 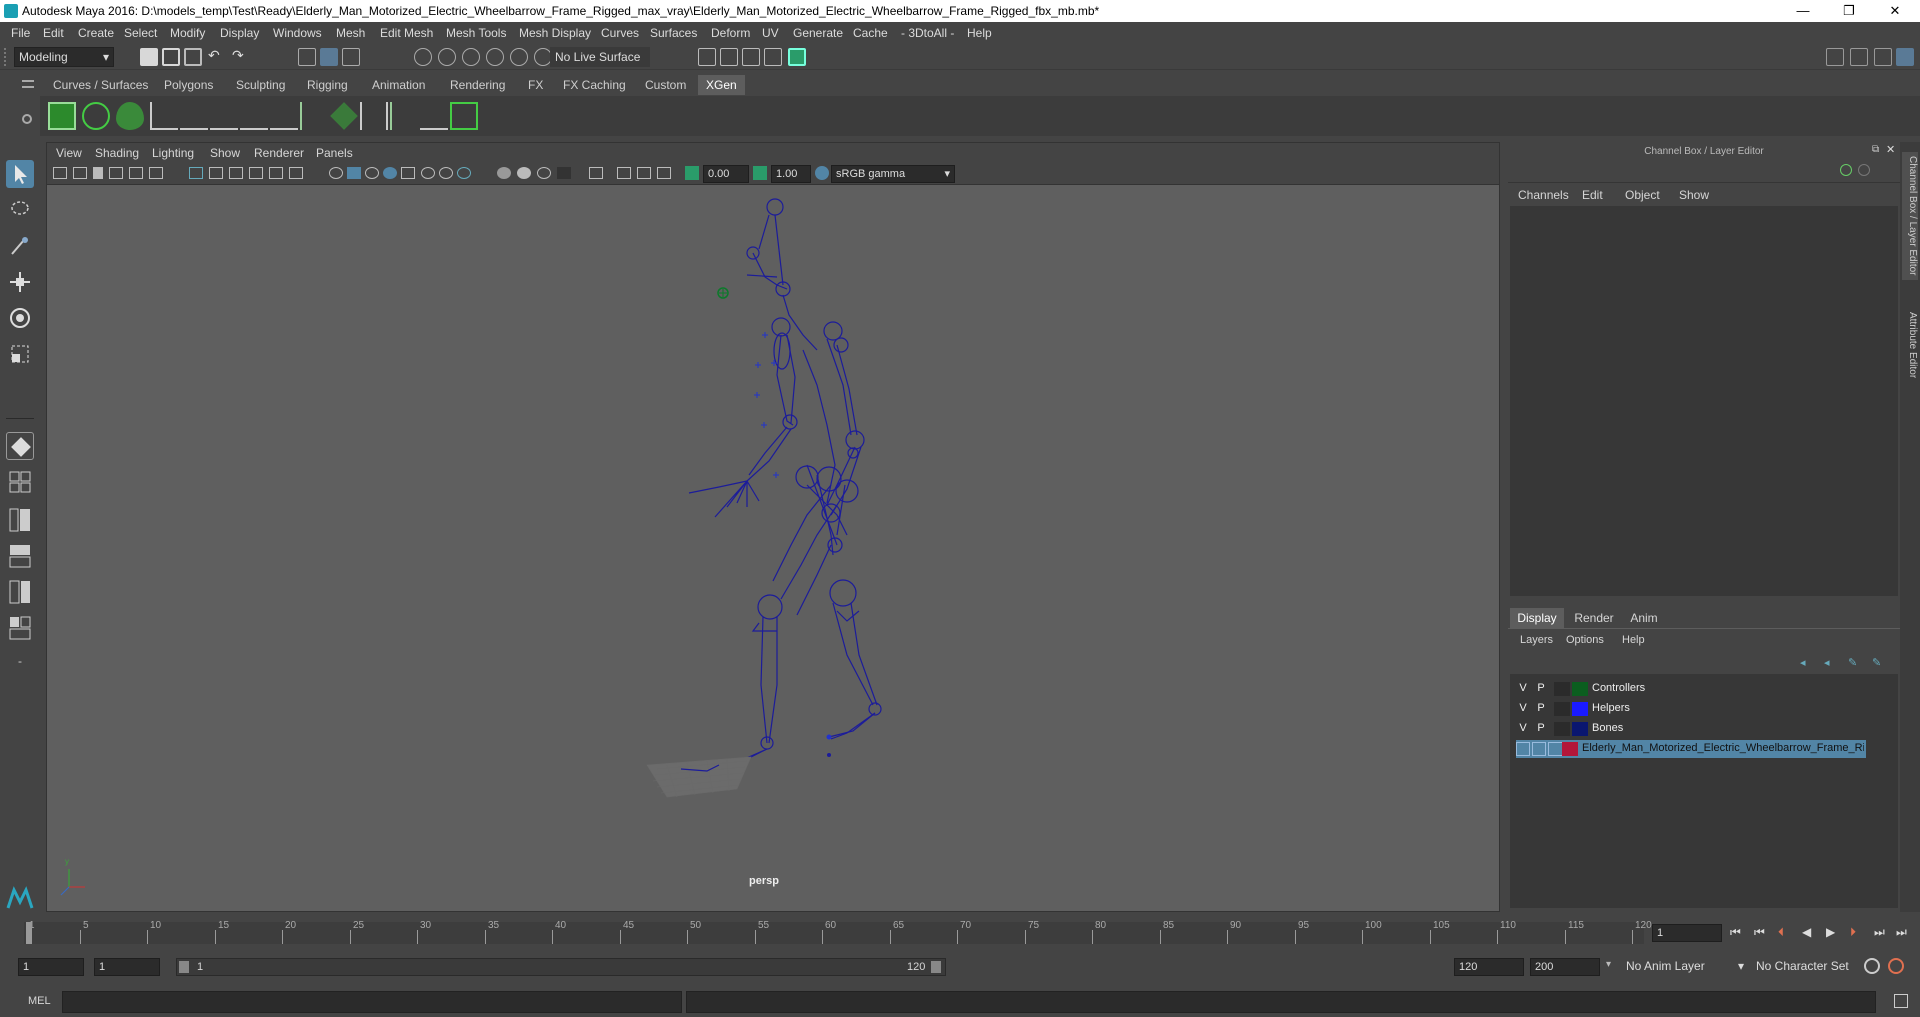 I want to click on current-time-marker, so click(x=29, y=933).